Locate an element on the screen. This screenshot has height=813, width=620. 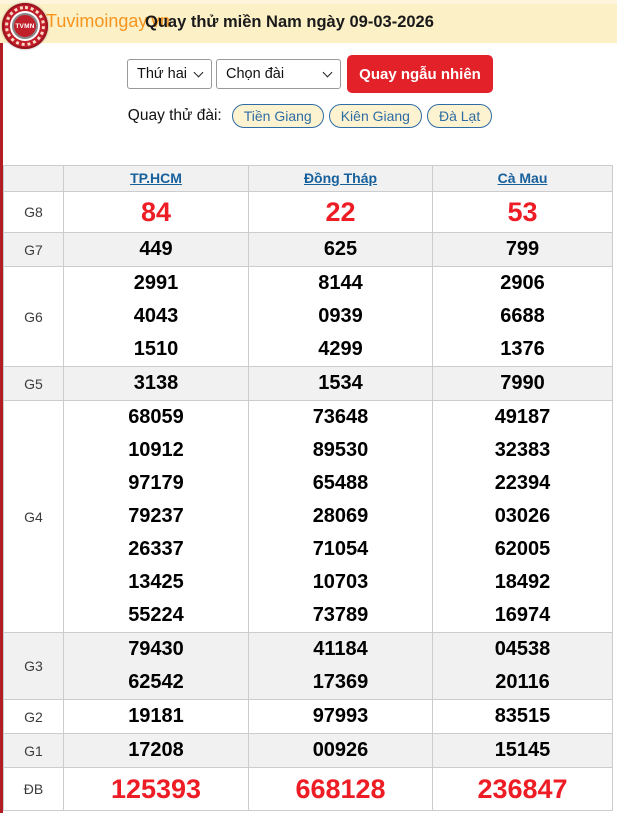
prize-number: 03026 is located at coordinates (522, 516).